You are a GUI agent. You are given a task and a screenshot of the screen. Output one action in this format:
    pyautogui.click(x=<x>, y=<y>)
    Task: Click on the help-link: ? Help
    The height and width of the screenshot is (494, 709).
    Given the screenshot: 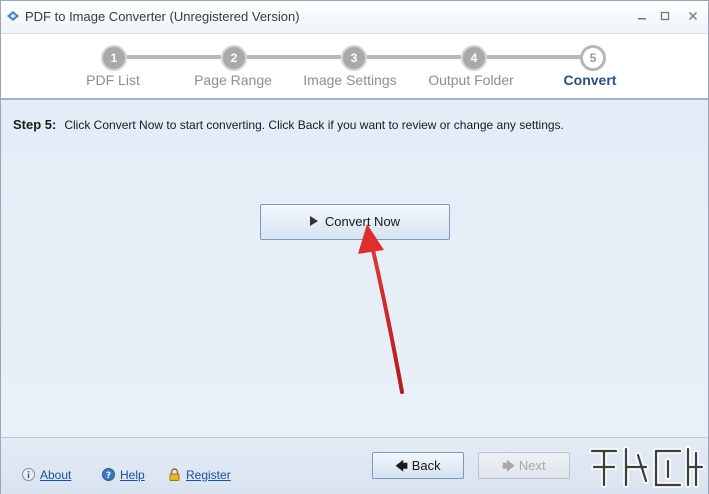 What is the action you would take?
    pyautogui.click(x=123, y=475)
    